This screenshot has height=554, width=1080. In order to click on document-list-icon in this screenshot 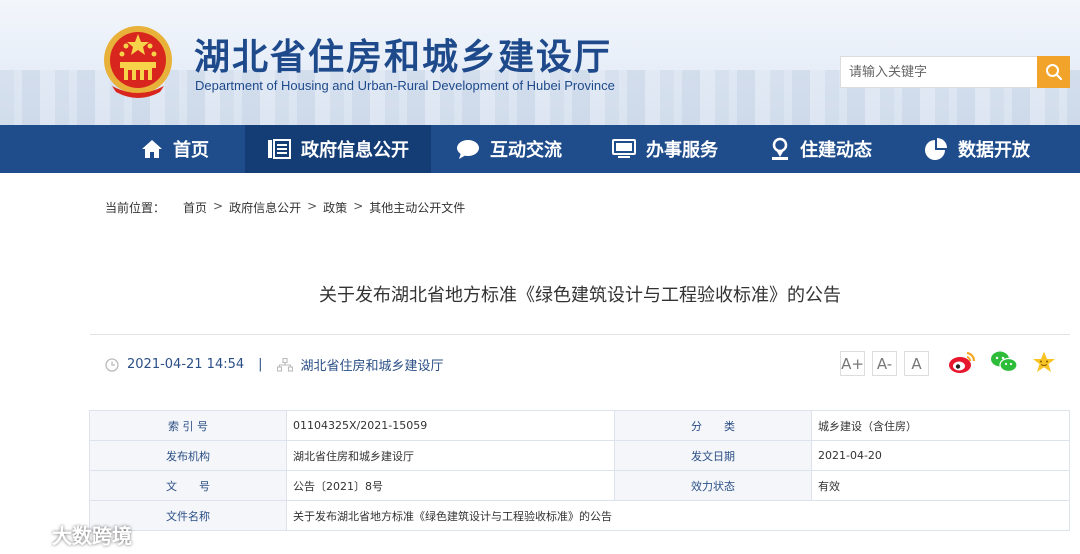, I will do `click(279, 149)`.